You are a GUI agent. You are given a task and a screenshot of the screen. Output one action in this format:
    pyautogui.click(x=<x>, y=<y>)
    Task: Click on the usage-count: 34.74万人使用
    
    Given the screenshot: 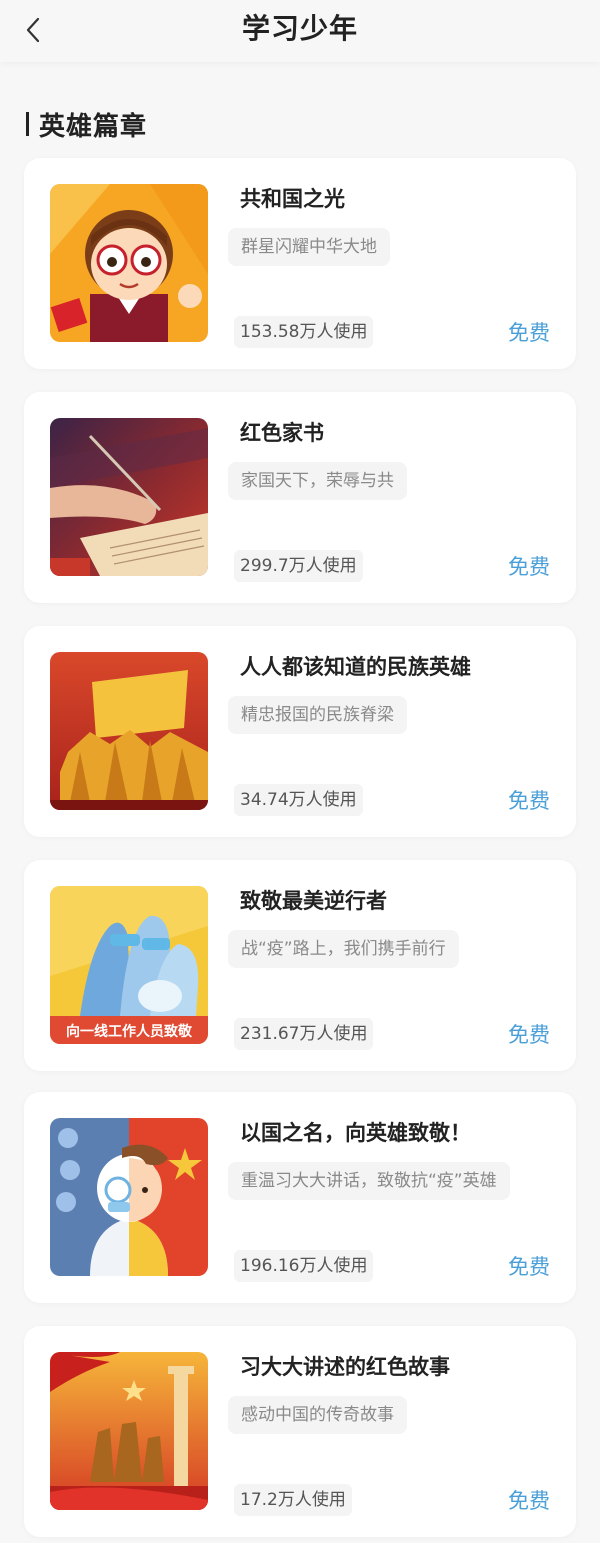 What is the action you would take?
    pyautogui.click(x=298, y=800)
    